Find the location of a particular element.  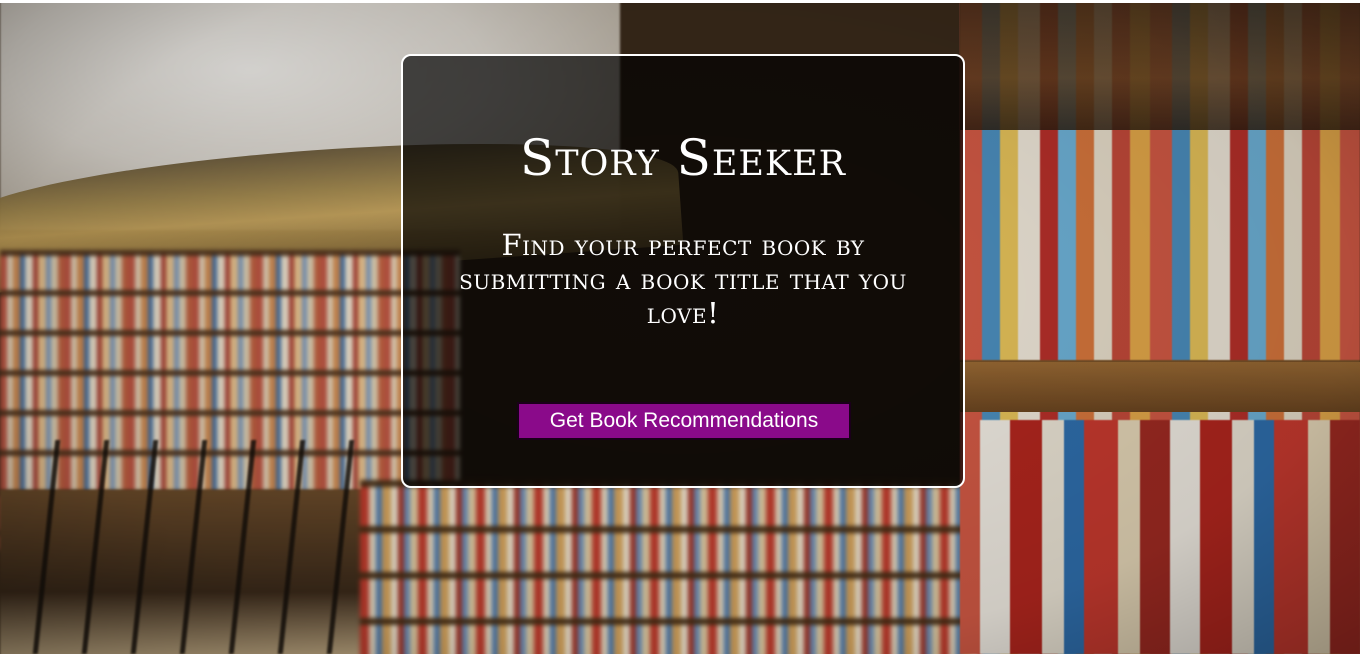

get-book-recommendations-button: Get Book Recommendations is located at coordinates (684, 421).